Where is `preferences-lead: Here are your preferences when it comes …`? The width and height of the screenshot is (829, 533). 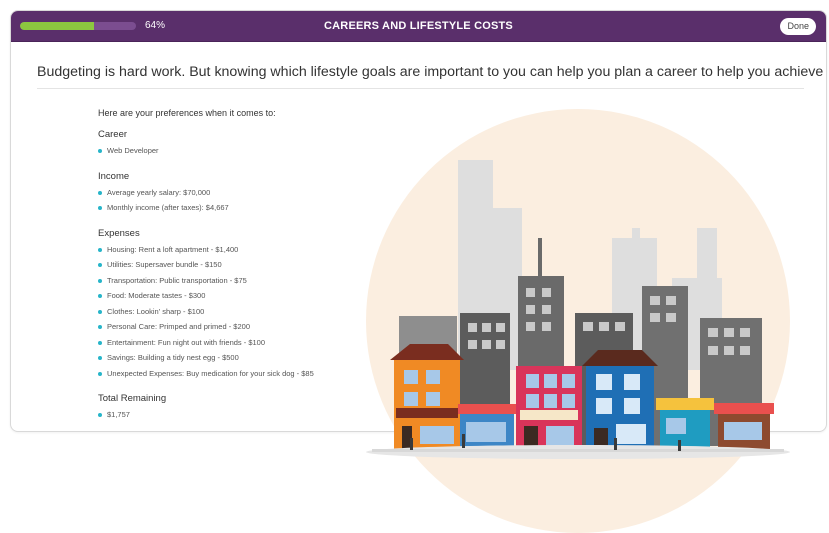
preferences-lead: Here are your preferences when it comes … is located at coordinates (187, 113).